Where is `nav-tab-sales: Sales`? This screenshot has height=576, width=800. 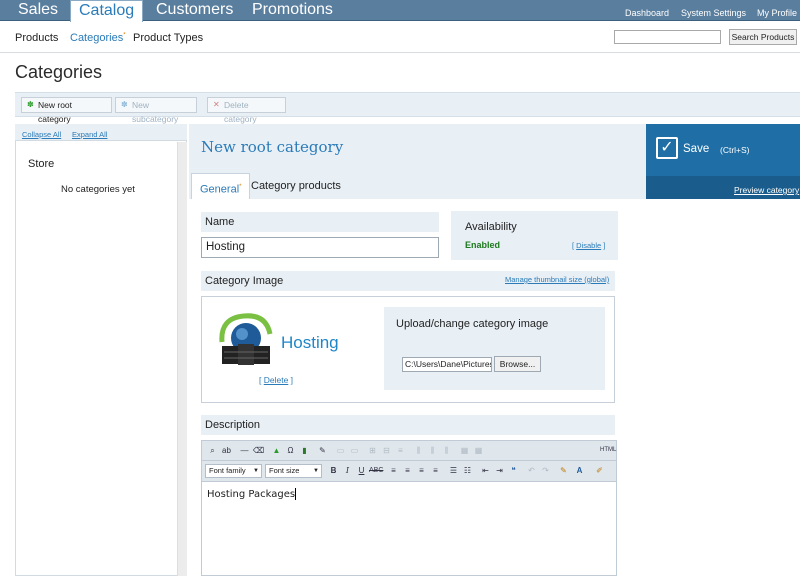
nav-tab-sales: Sales is located at coordinates (38, 10).